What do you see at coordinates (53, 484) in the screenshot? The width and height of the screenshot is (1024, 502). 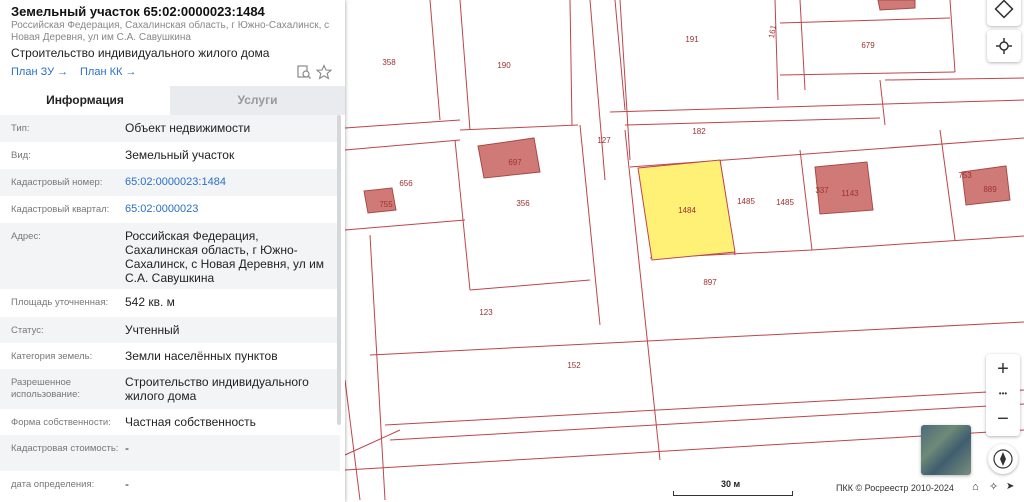 I see `info-label: дата определения:` at bounding box center [53, 484].